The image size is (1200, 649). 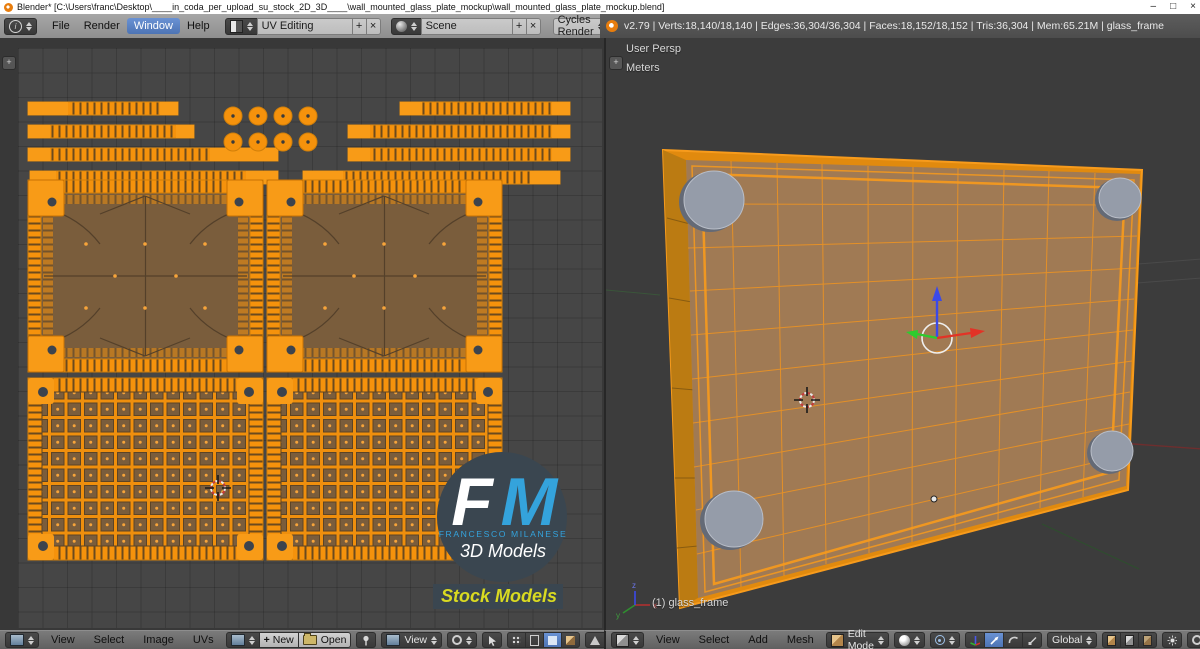 I want to click on minimize-button: –, so click(x=1154, y=7).